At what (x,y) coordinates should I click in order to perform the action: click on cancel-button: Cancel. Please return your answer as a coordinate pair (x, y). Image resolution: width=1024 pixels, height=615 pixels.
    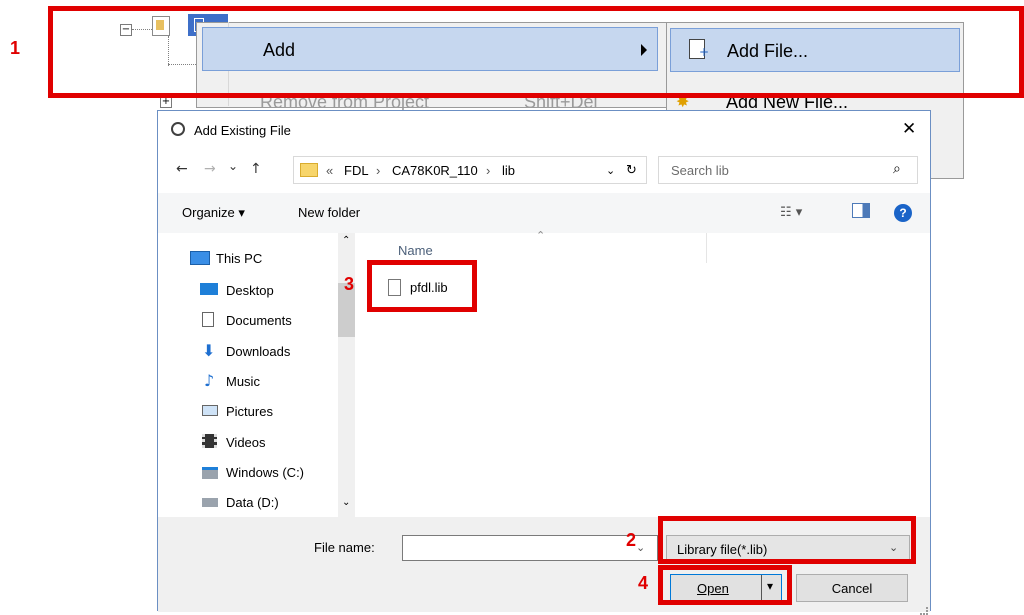
    Looking at the image, I should click on (852, 588).